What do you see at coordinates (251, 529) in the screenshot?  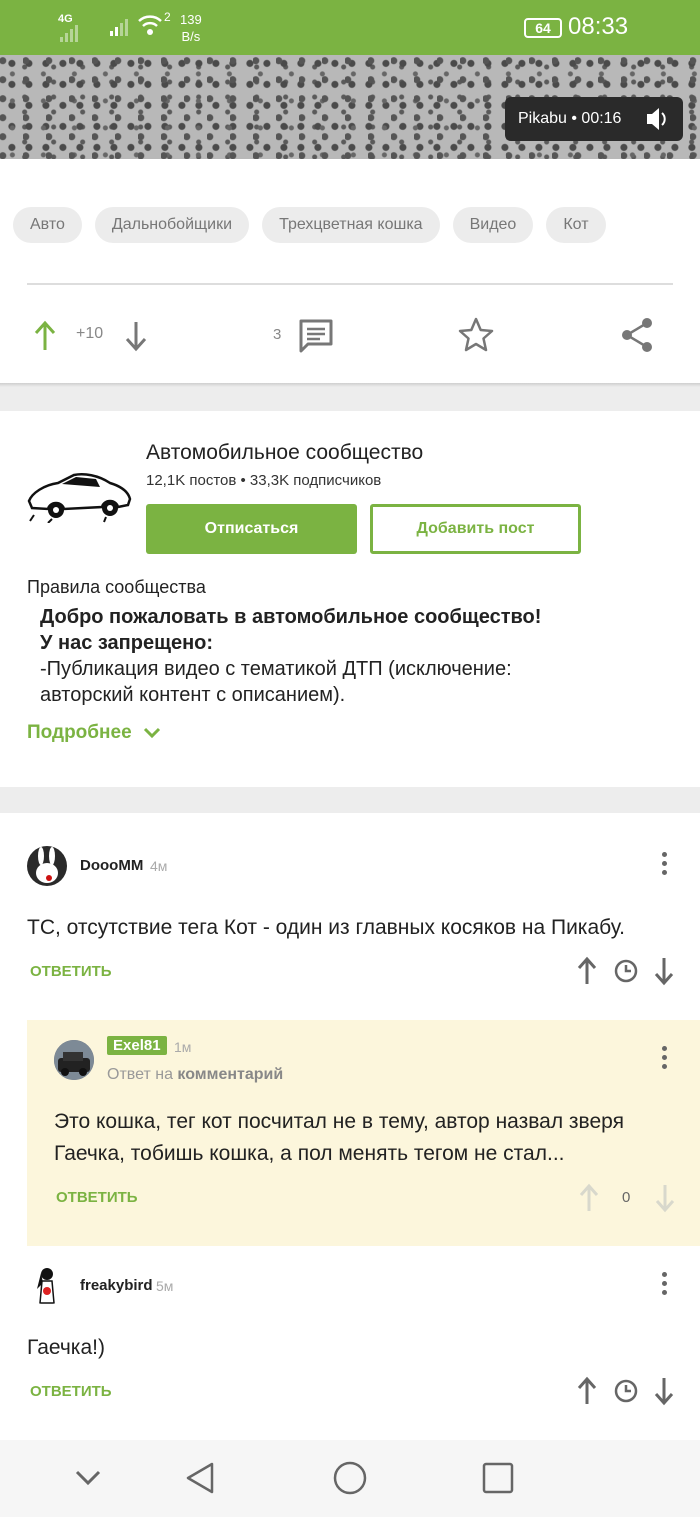 I see `unsubscribe-button: Отписаться` at bounding box center [251, 529].